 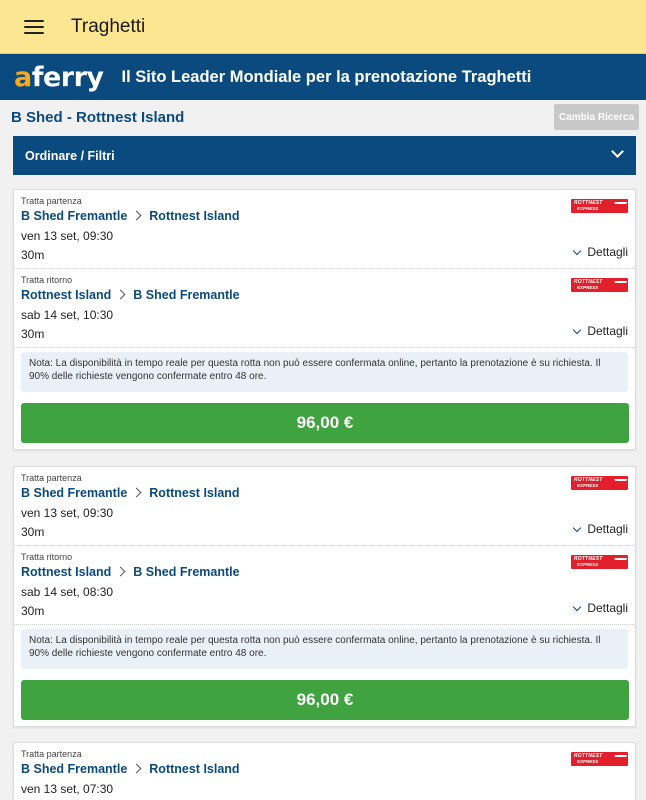 I want to click on route-header: B Shed - Rottnest Island, so click(x=323, y=117).